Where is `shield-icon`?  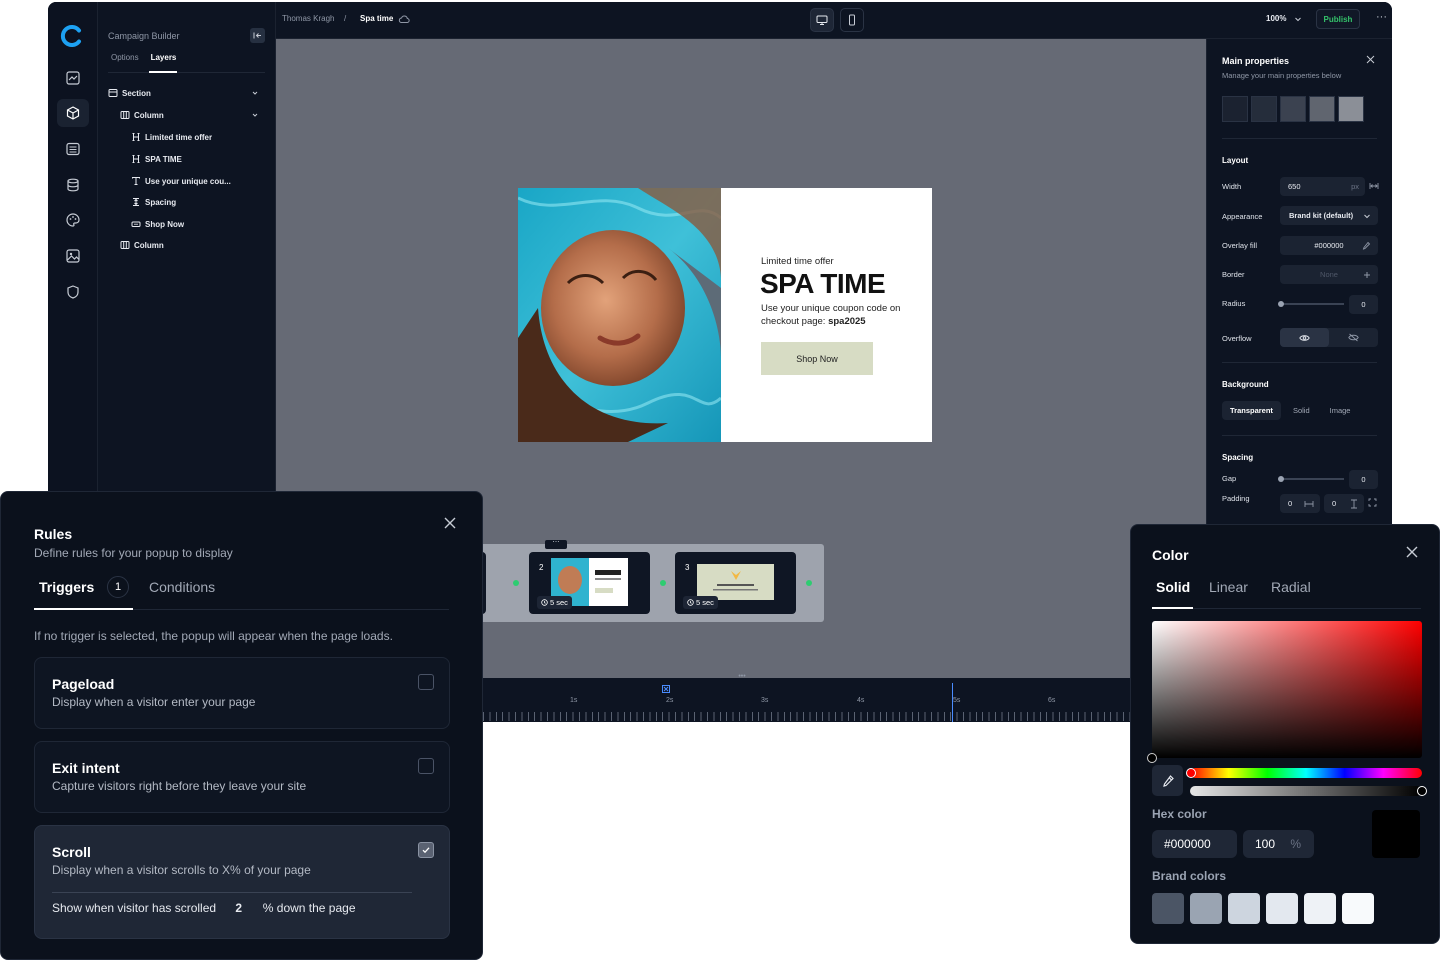
shield-icon is located at coordinates (73, 292).